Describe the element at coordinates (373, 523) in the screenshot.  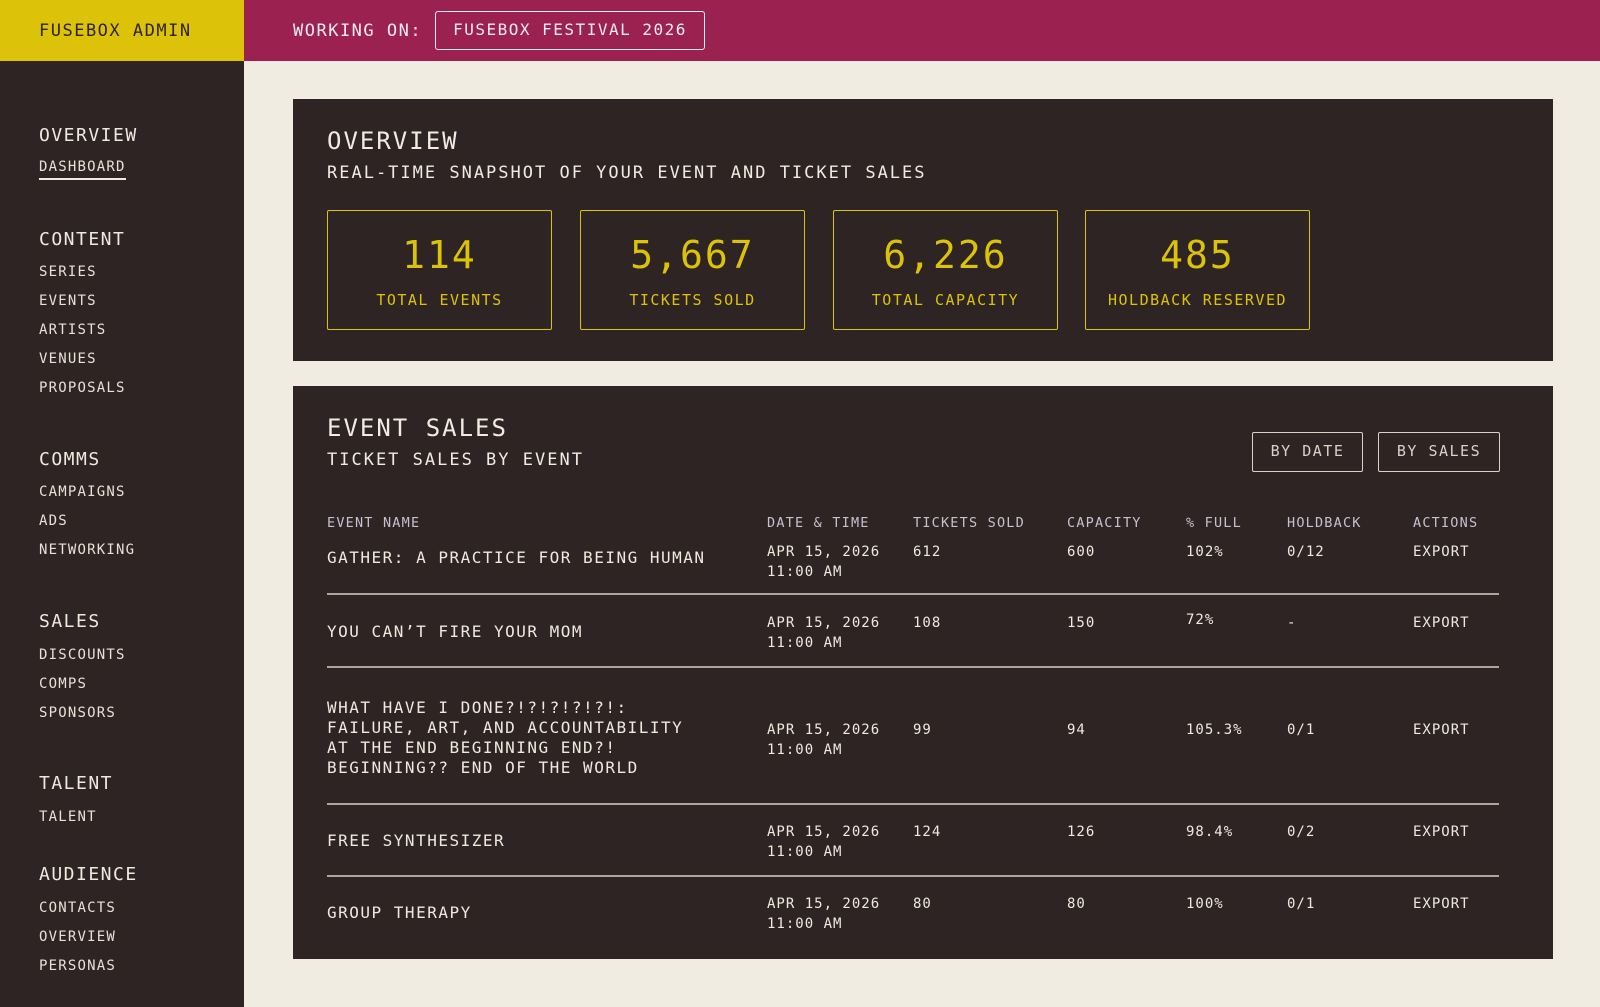
I see `column-header-event-name: EVENT NAME` at that location.